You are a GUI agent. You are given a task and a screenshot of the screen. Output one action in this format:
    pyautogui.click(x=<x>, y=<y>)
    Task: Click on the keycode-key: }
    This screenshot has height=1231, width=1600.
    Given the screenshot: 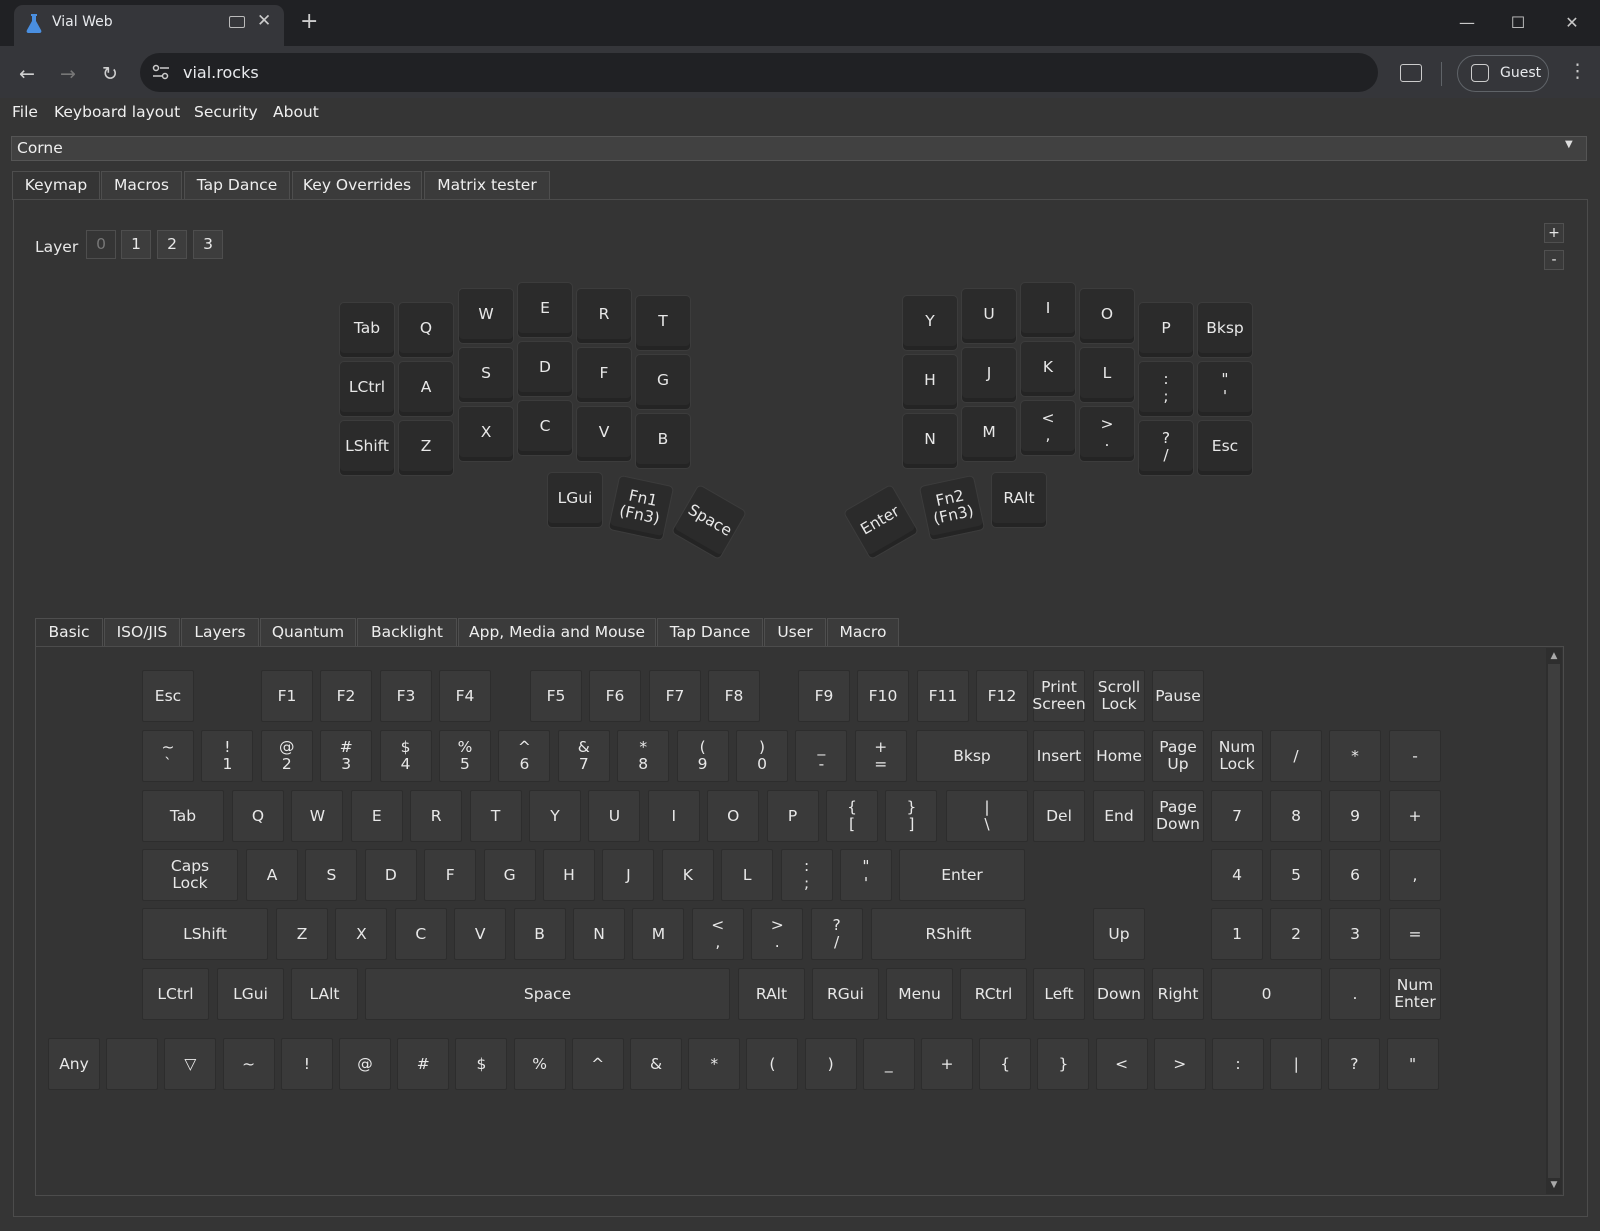 What is the action you would take?
    pyautogui.click(x=1063, y=1064)
    